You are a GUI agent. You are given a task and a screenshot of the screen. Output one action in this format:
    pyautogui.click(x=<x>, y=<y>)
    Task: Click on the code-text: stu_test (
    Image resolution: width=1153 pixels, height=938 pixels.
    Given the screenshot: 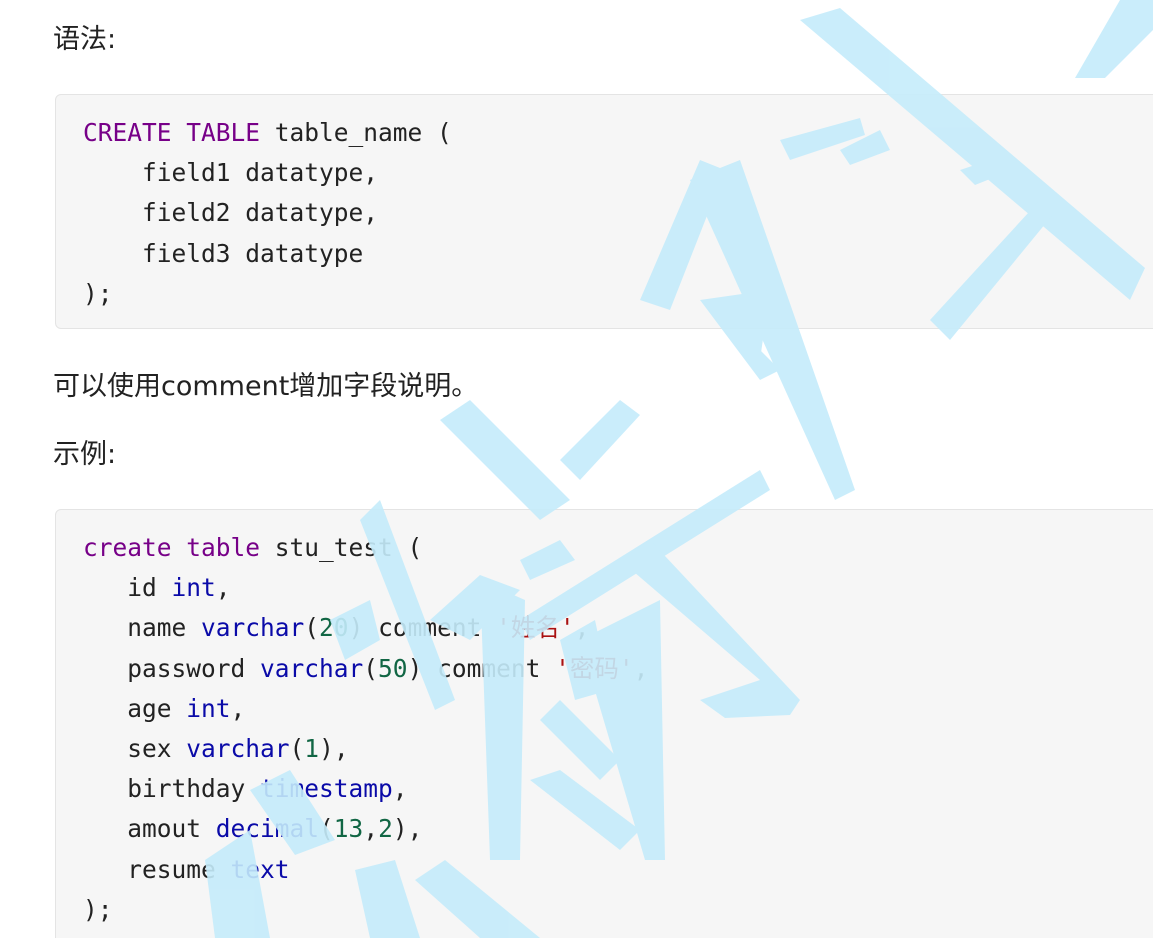 What is the action you would take?
    pyautogui.click(x=341, y=547)
    